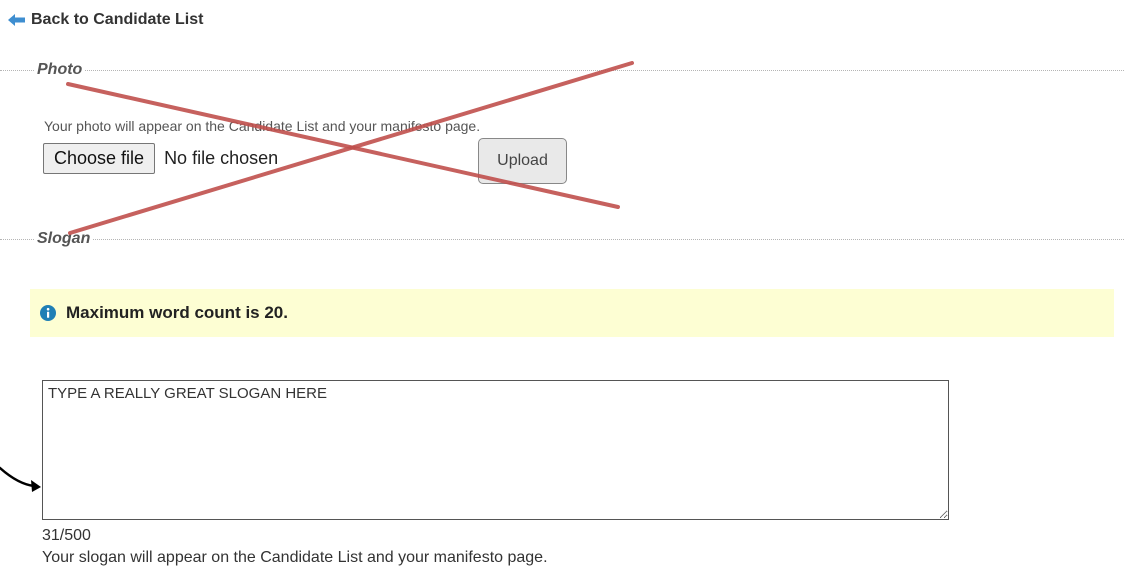 This screenshot has width=1124, height=578. Describe the element at coordinates (16, 20) in the screenshot. I see `back-arrow-icon` at that location.